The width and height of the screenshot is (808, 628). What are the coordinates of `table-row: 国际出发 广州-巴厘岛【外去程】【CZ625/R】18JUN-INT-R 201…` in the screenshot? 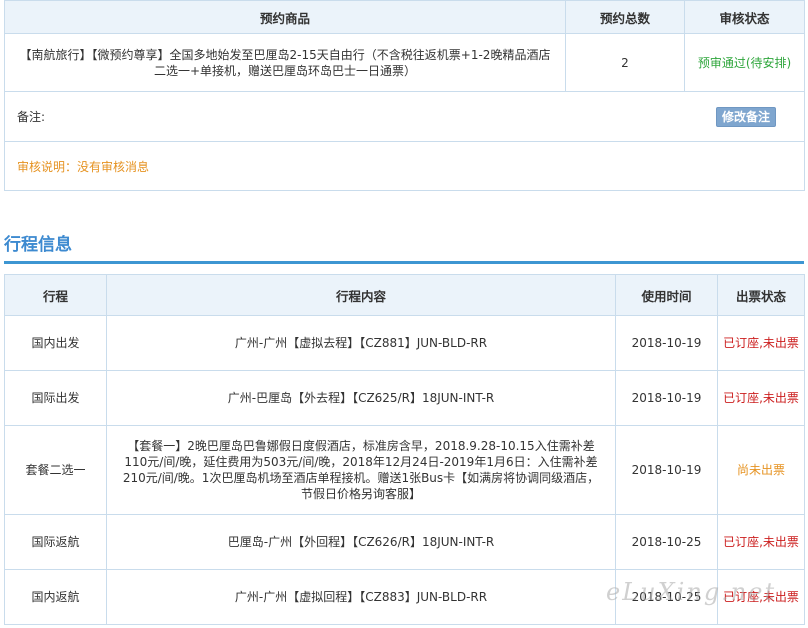 It's located at (404, 398).